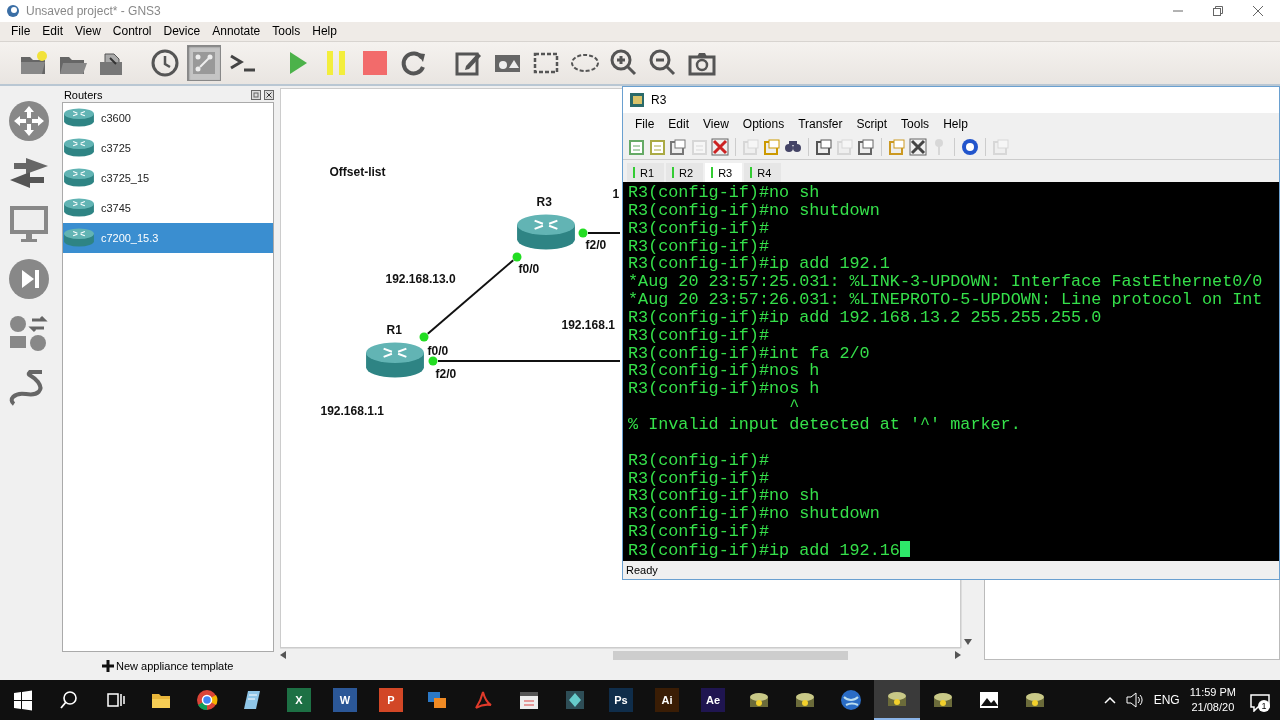 The image size is (1280, 720). What do you see at coordinates (749, 353) in the screenshot?
I see `terminal-line: R3(config-if)#int fa 2/0` at bounding box center [749, 353].